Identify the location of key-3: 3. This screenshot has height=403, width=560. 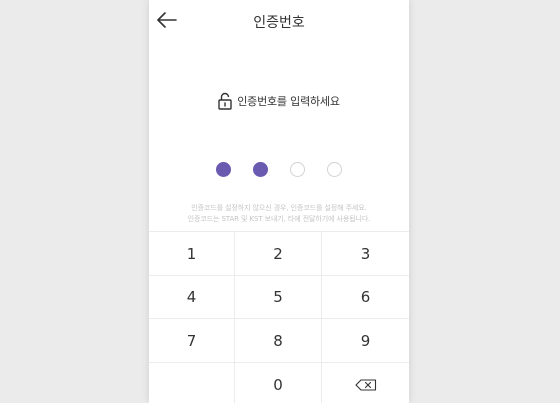
(365, 254).